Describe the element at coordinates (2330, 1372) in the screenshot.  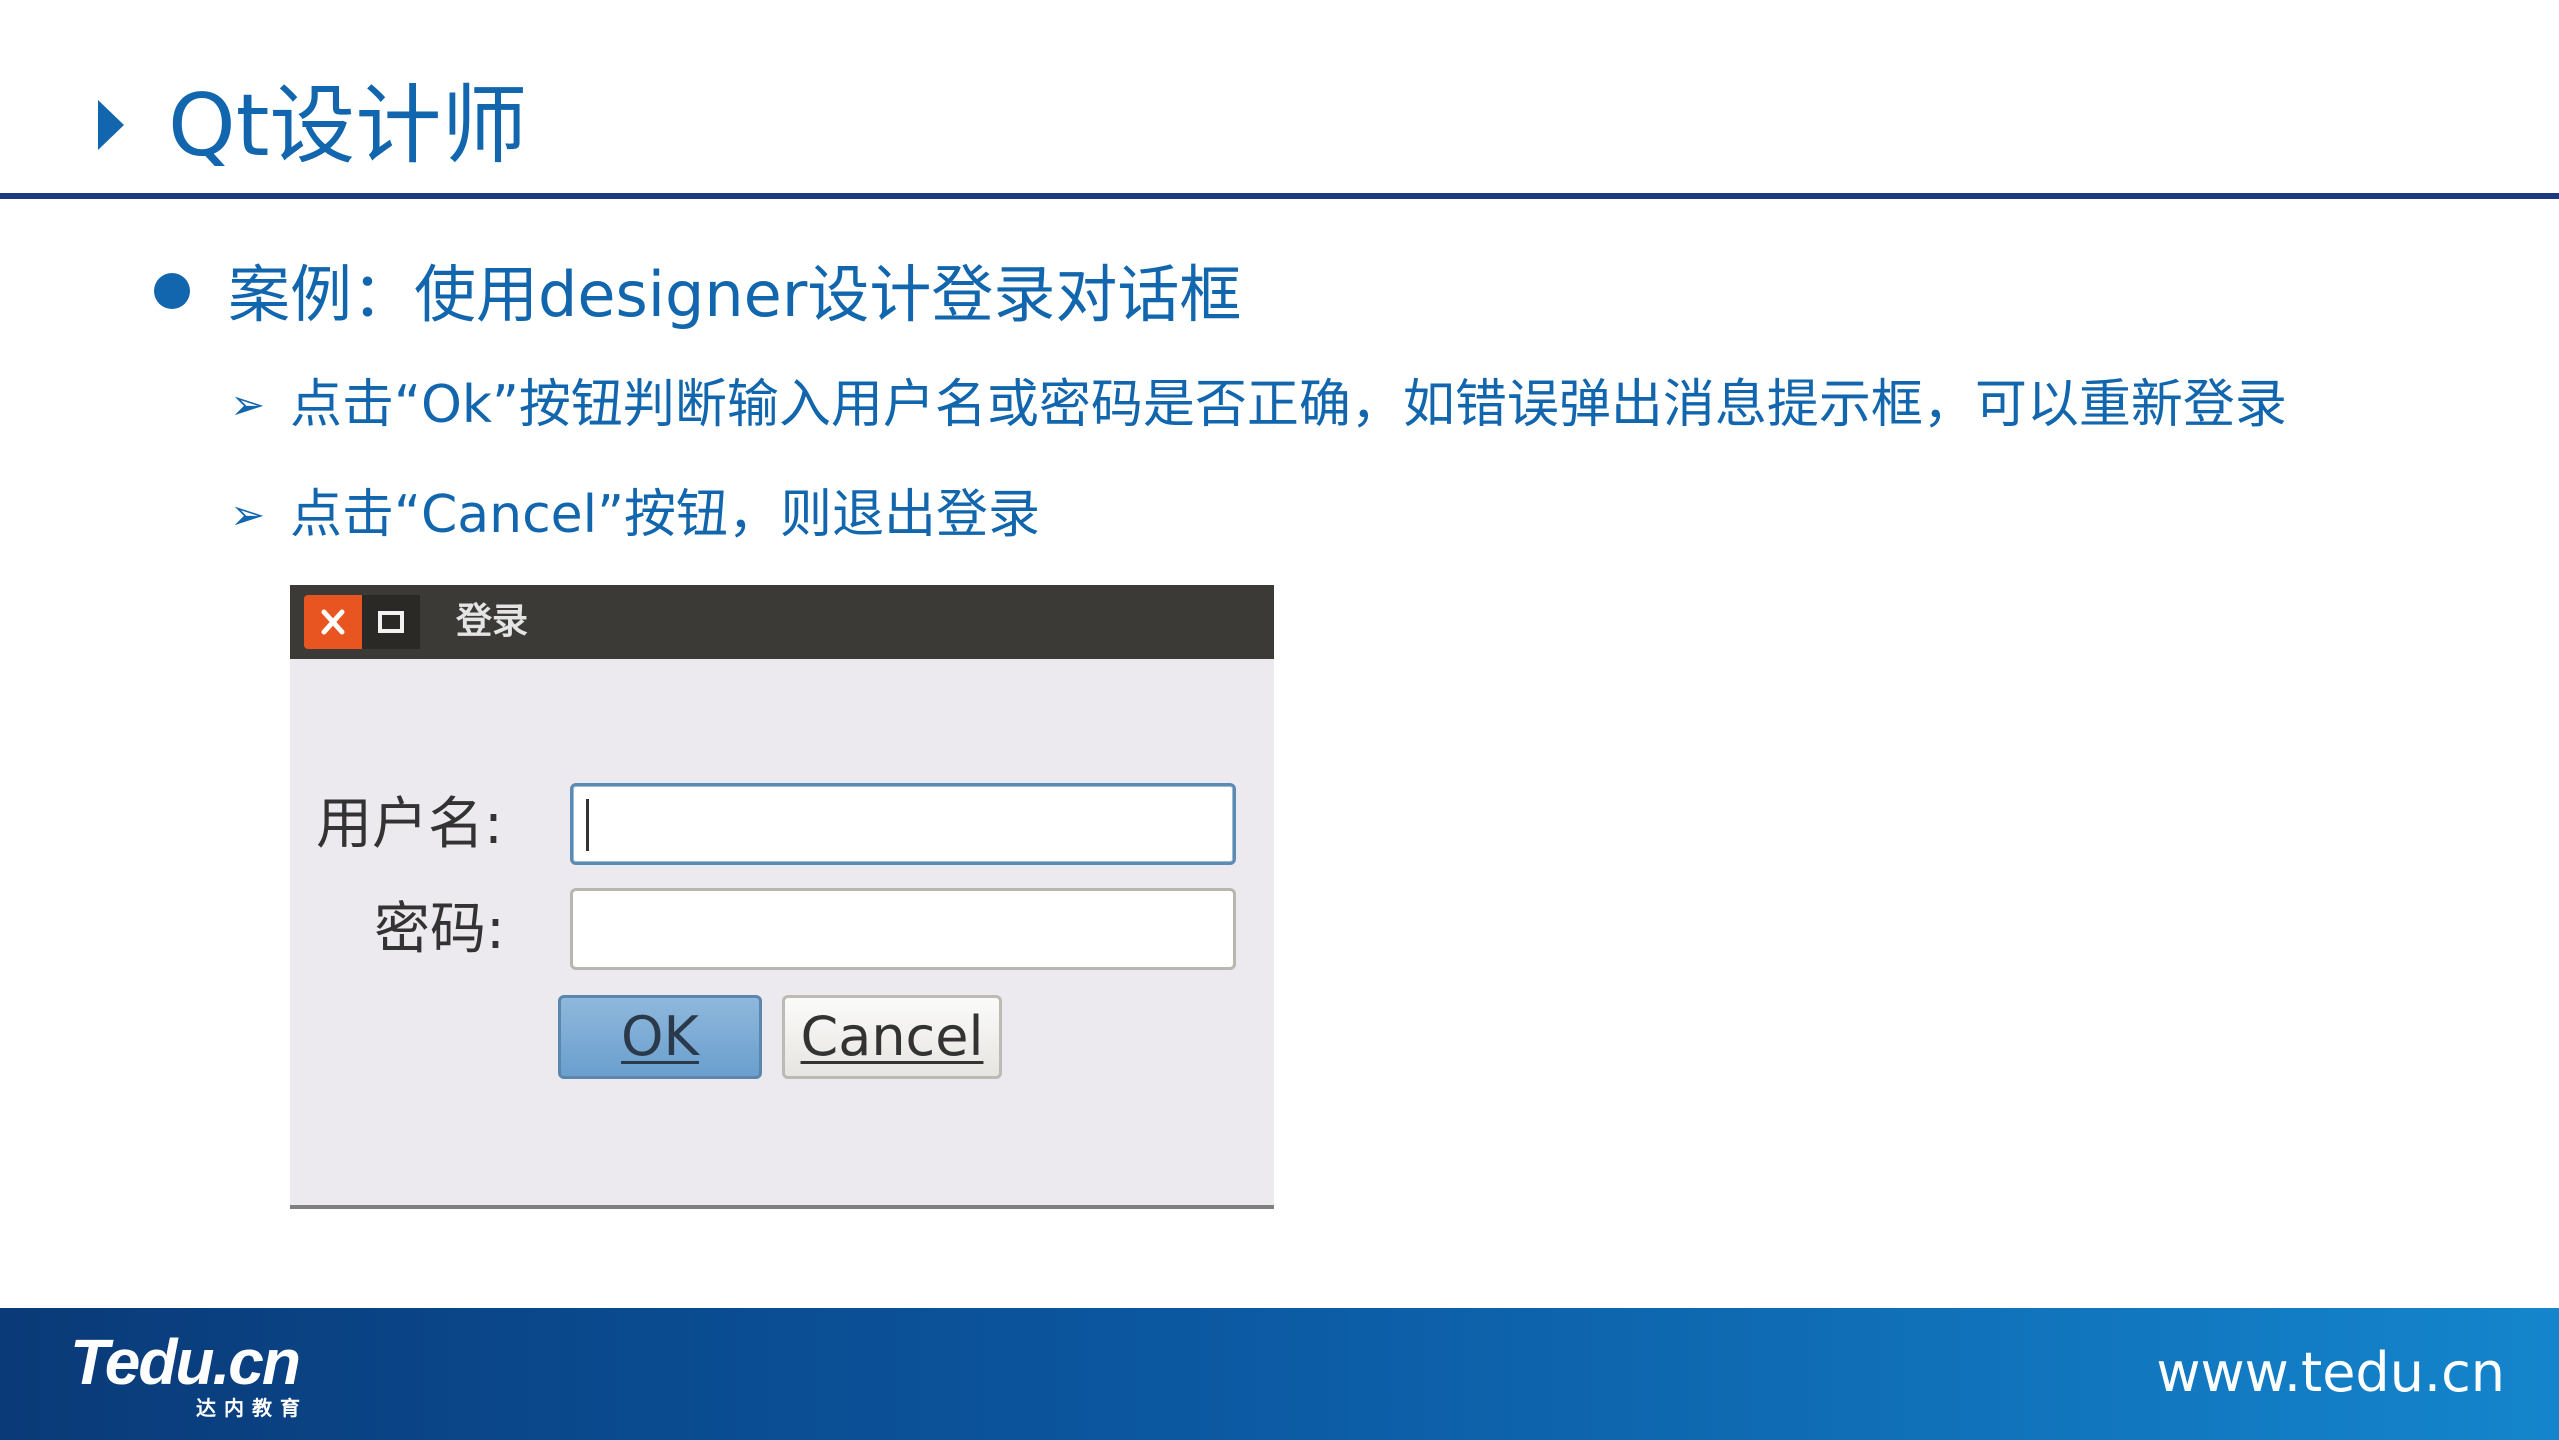
I see `footer-url: www.tedu.cn` at that location.